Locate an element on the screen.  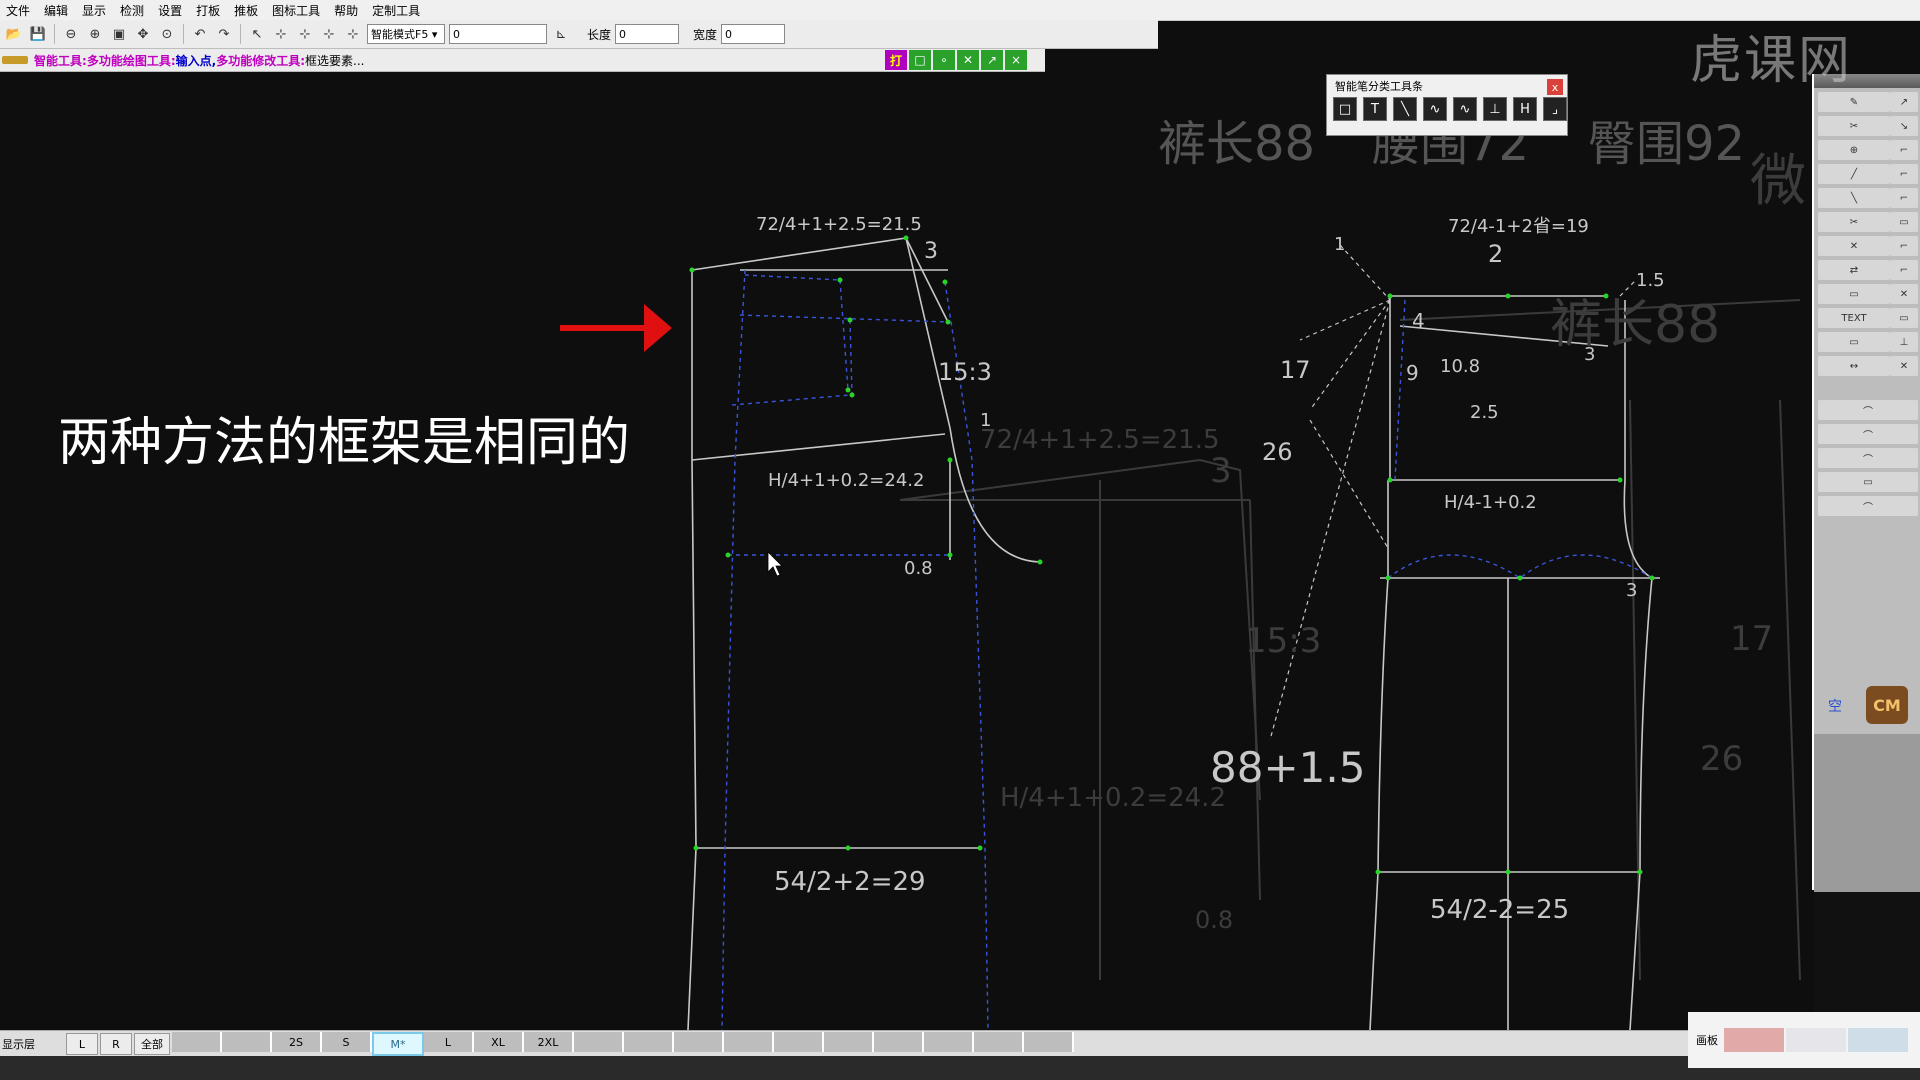
zoom-out-icon: ⊖ is located at coordinates (71, 34).